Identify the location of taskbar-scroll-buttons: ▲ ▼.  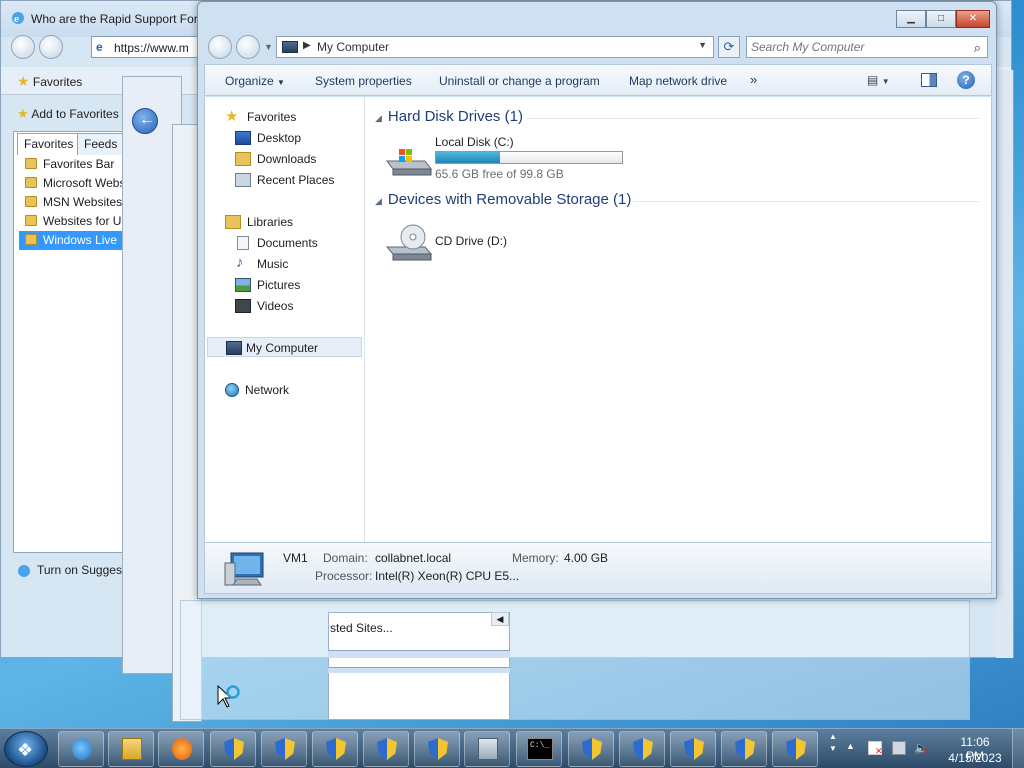
(833, 749).